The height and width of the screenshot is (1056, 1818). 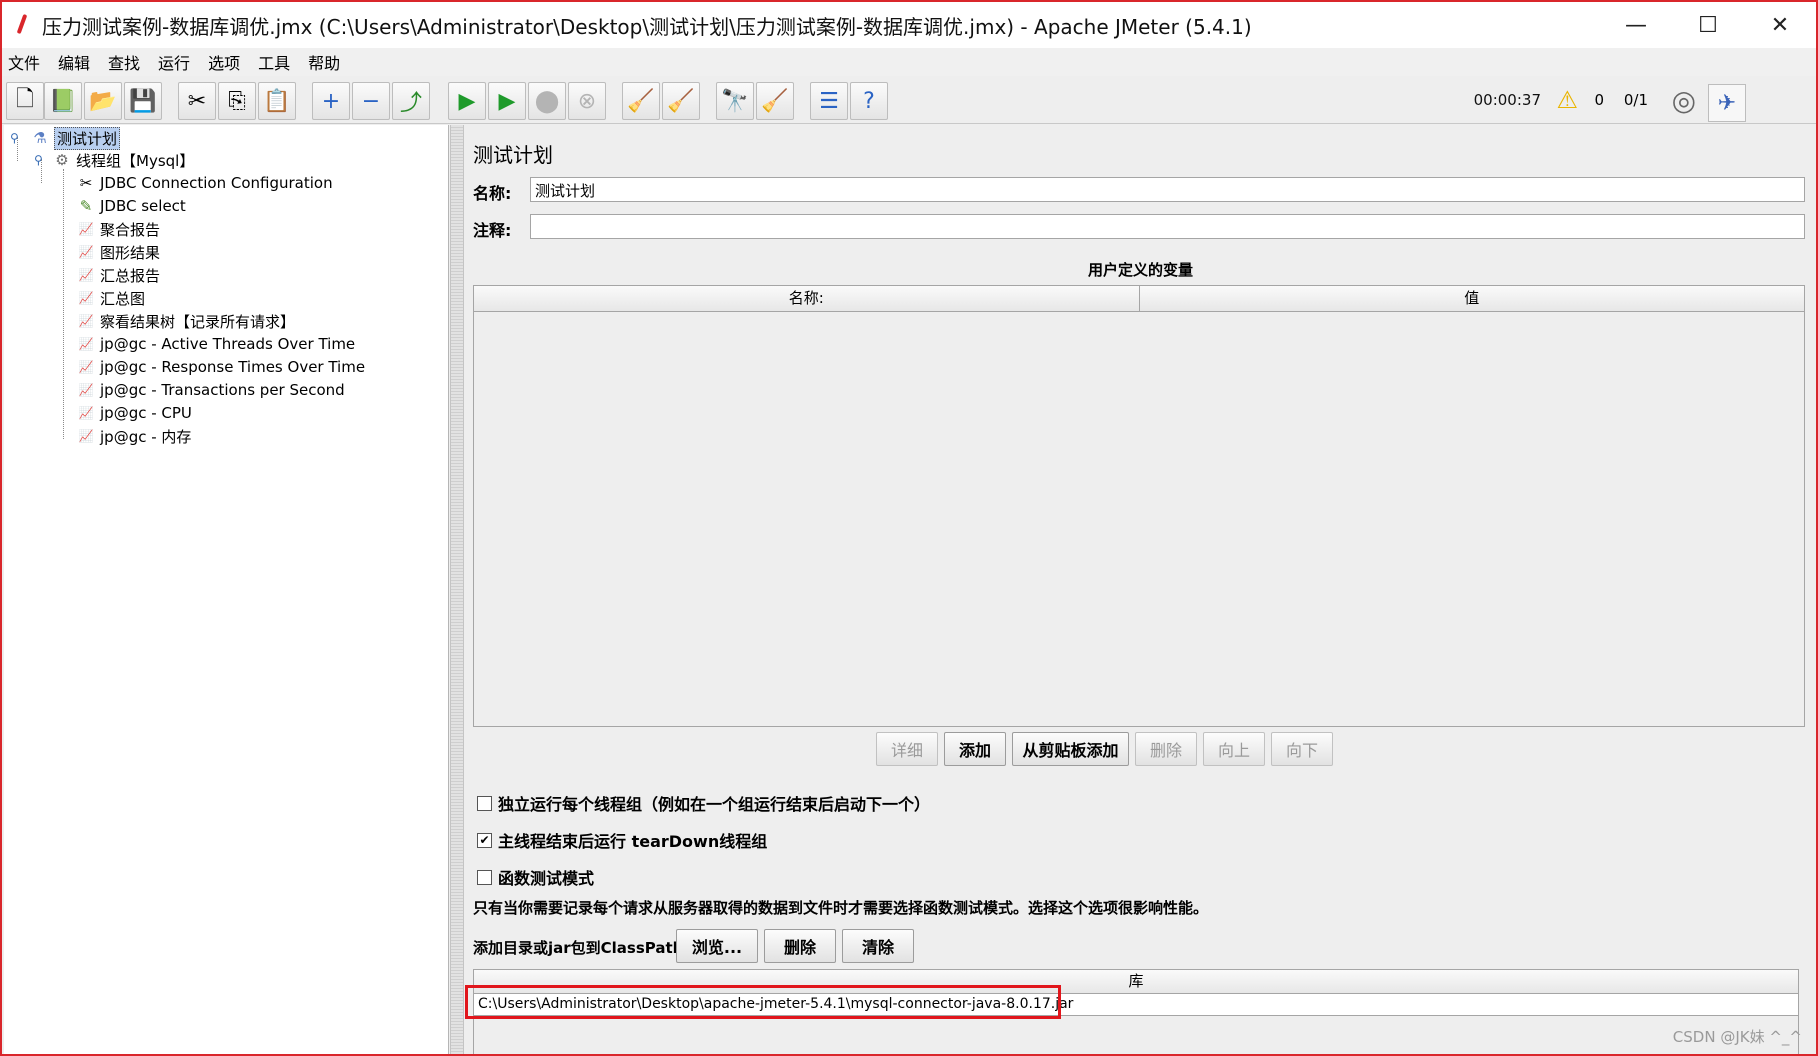 What do you see at coordinates (484, 803) in the screenshot?
I see `independent-groups-checkbox` at bounding box center [484, 803].